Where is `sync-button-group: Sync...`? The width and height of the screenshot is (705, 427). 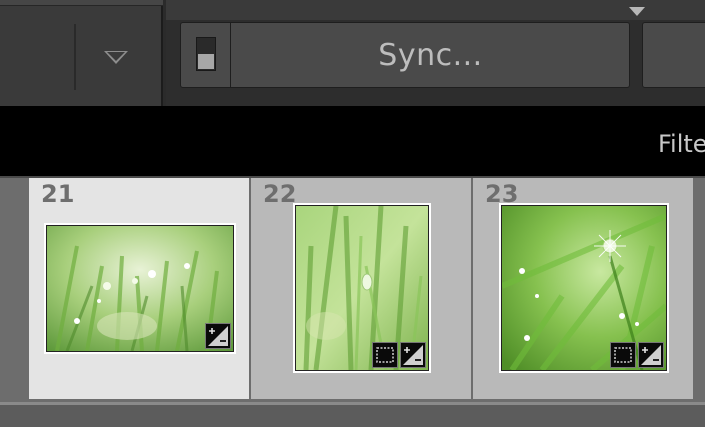 sync-button-group: Sync... is located at coordinates (405, 55).